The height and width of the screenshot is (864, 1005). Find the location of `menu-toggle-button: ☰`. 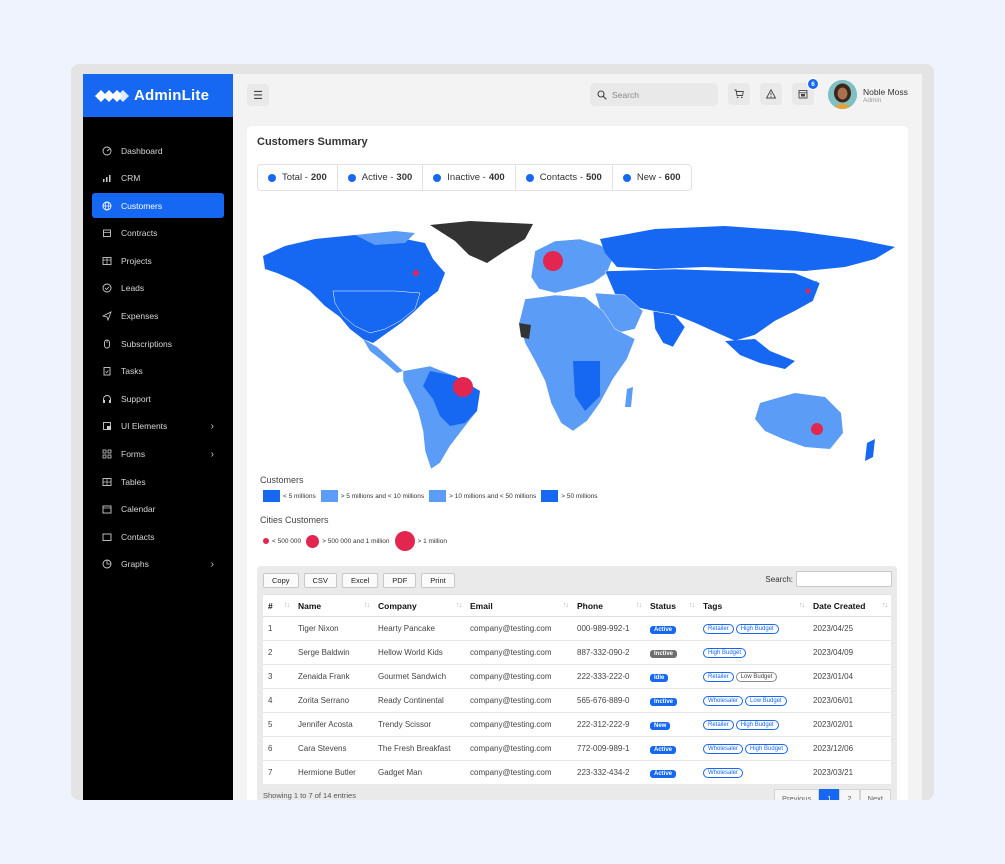

menu-toggle-button: ☰ is located at coordinates (258, 95).